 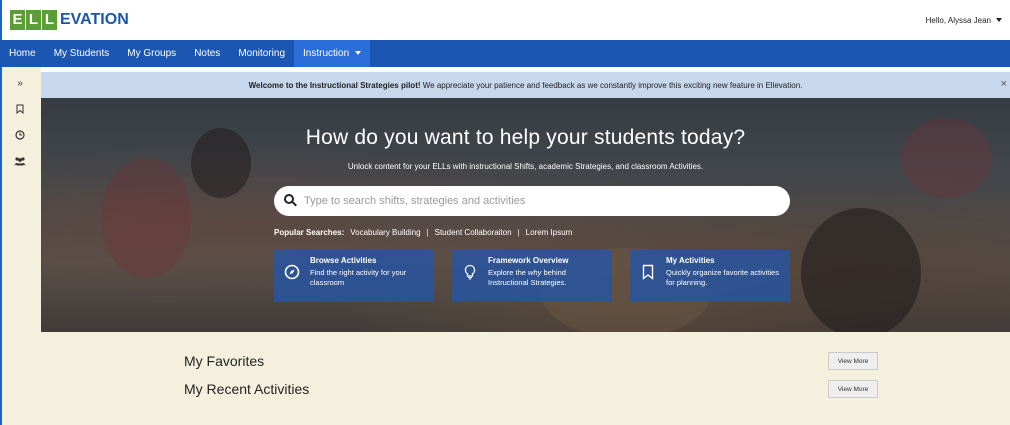 What do you see at coordinates (505, 20) in the screenshot?
I see `top-header: E L L EVATION Hello, Alyssa Jean` at bounding box center [505, 20].